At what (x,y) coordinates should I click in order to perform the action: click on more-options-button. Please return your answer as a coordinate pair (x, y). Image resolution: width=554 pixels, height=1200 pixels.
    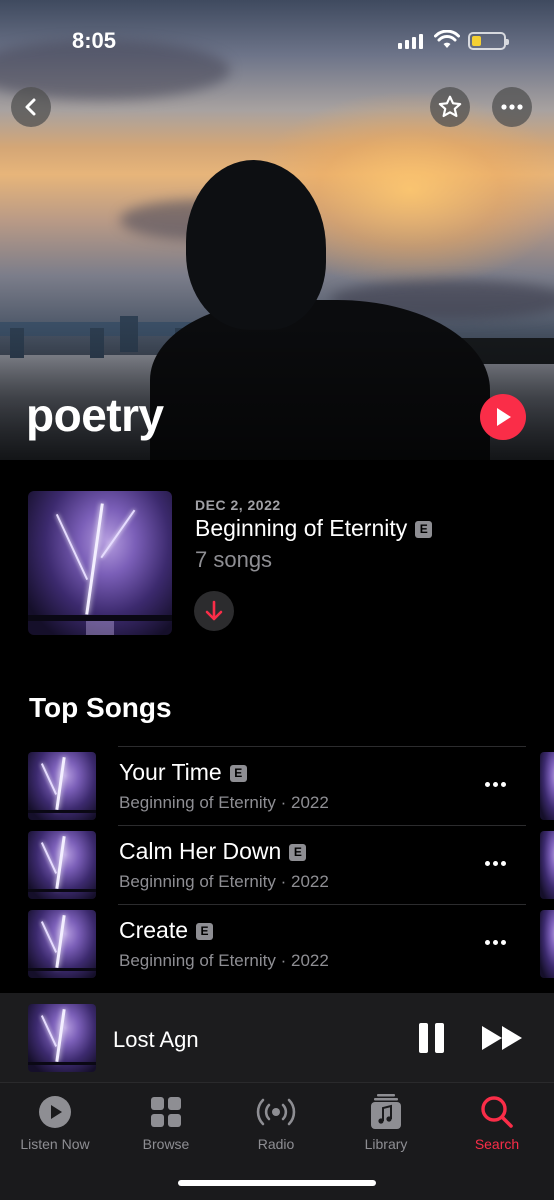
    Looking at the image, I should click on (512, 107).